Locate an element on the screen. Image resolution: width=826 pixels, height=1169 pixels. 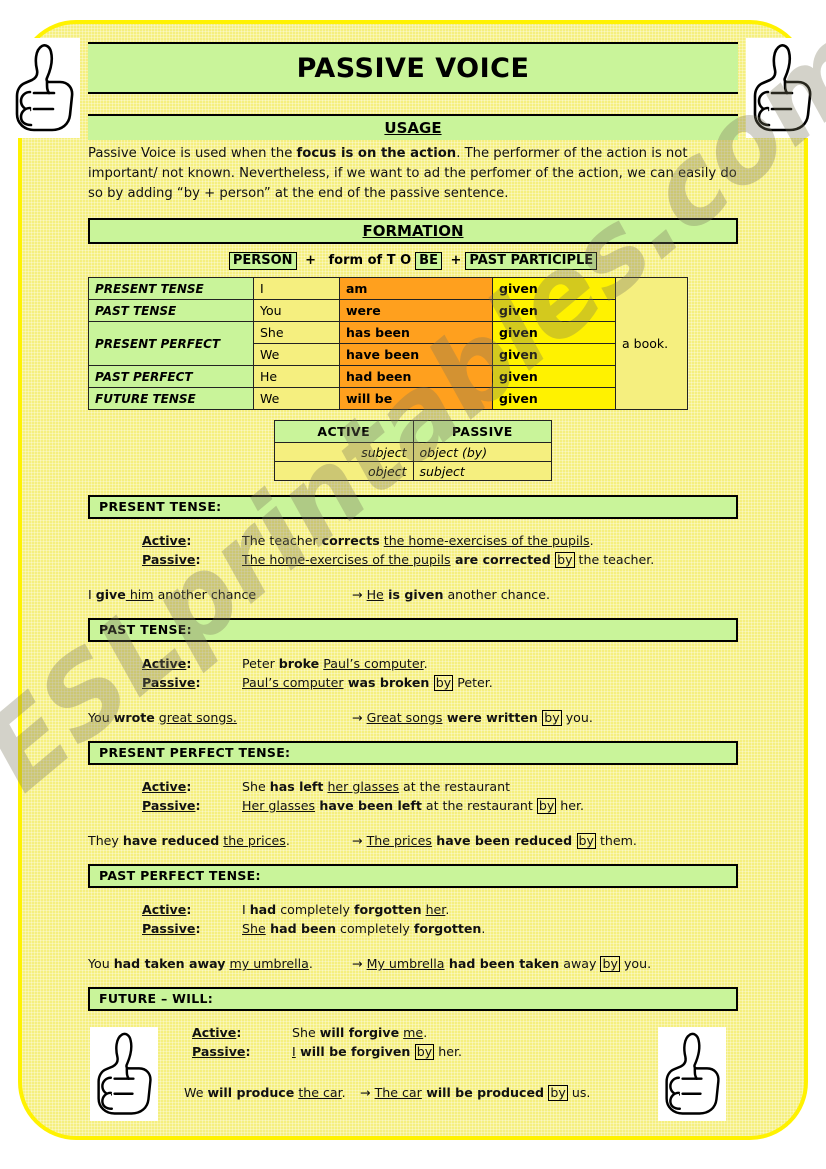
cell-be: has been is located at coordinates (416, 332).